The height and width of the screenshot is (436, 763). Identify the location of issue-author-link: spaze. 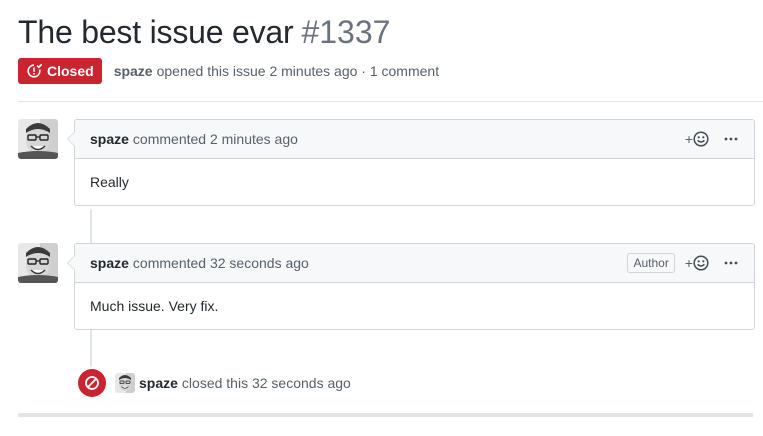
(133, 71).